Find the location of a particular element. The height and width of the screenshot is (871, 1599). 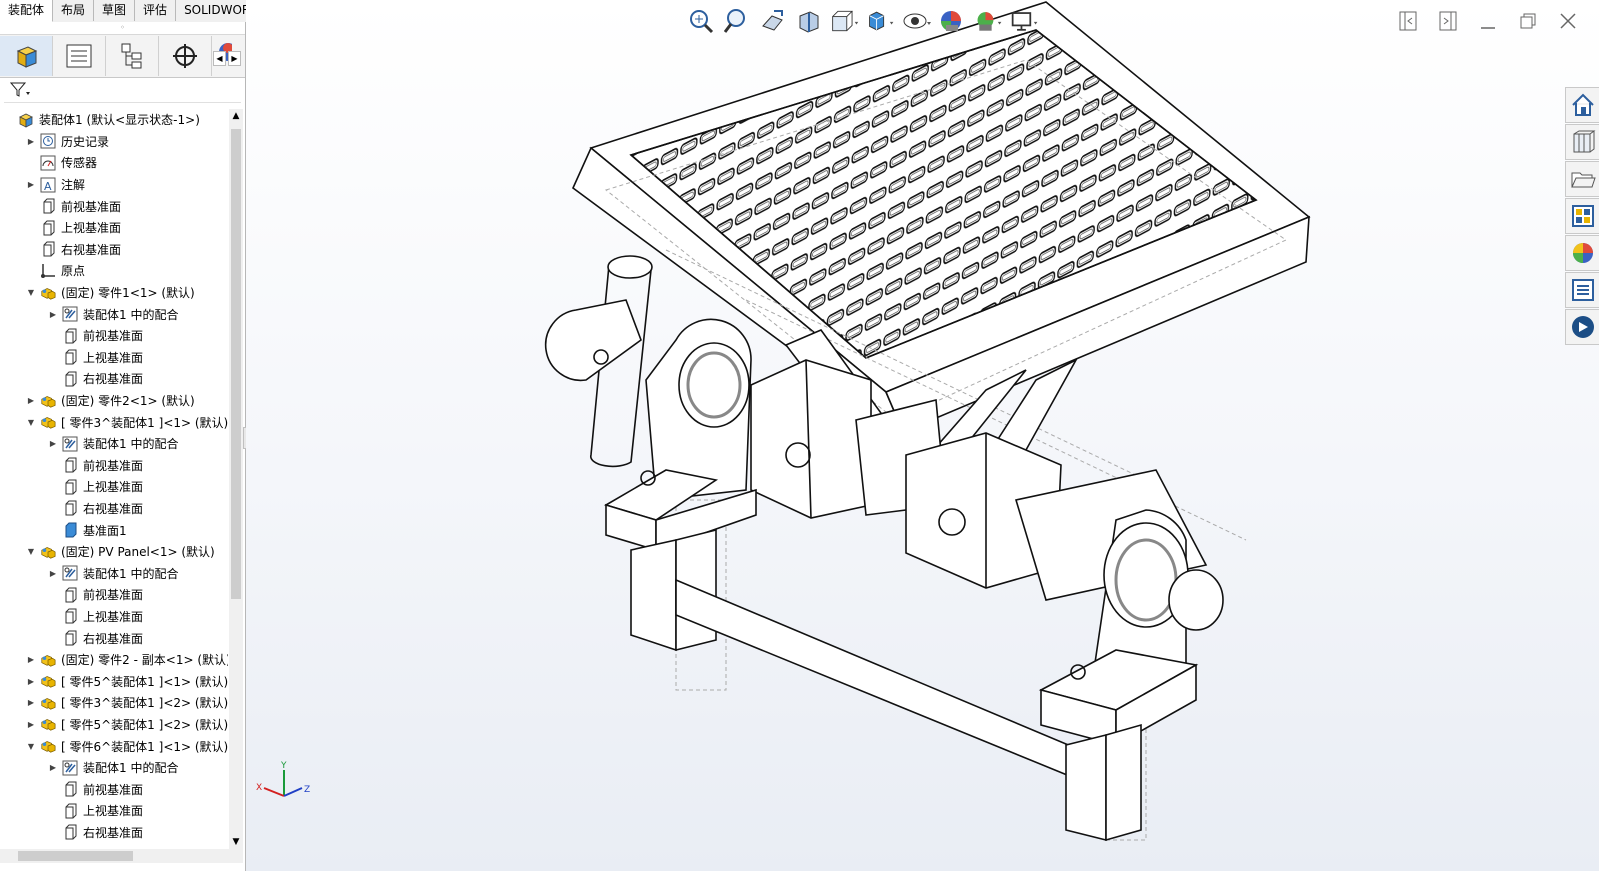

tree-item-label: [ 零件5^装配体1 ]<1> (默认) is located at coordinates (144, 681).